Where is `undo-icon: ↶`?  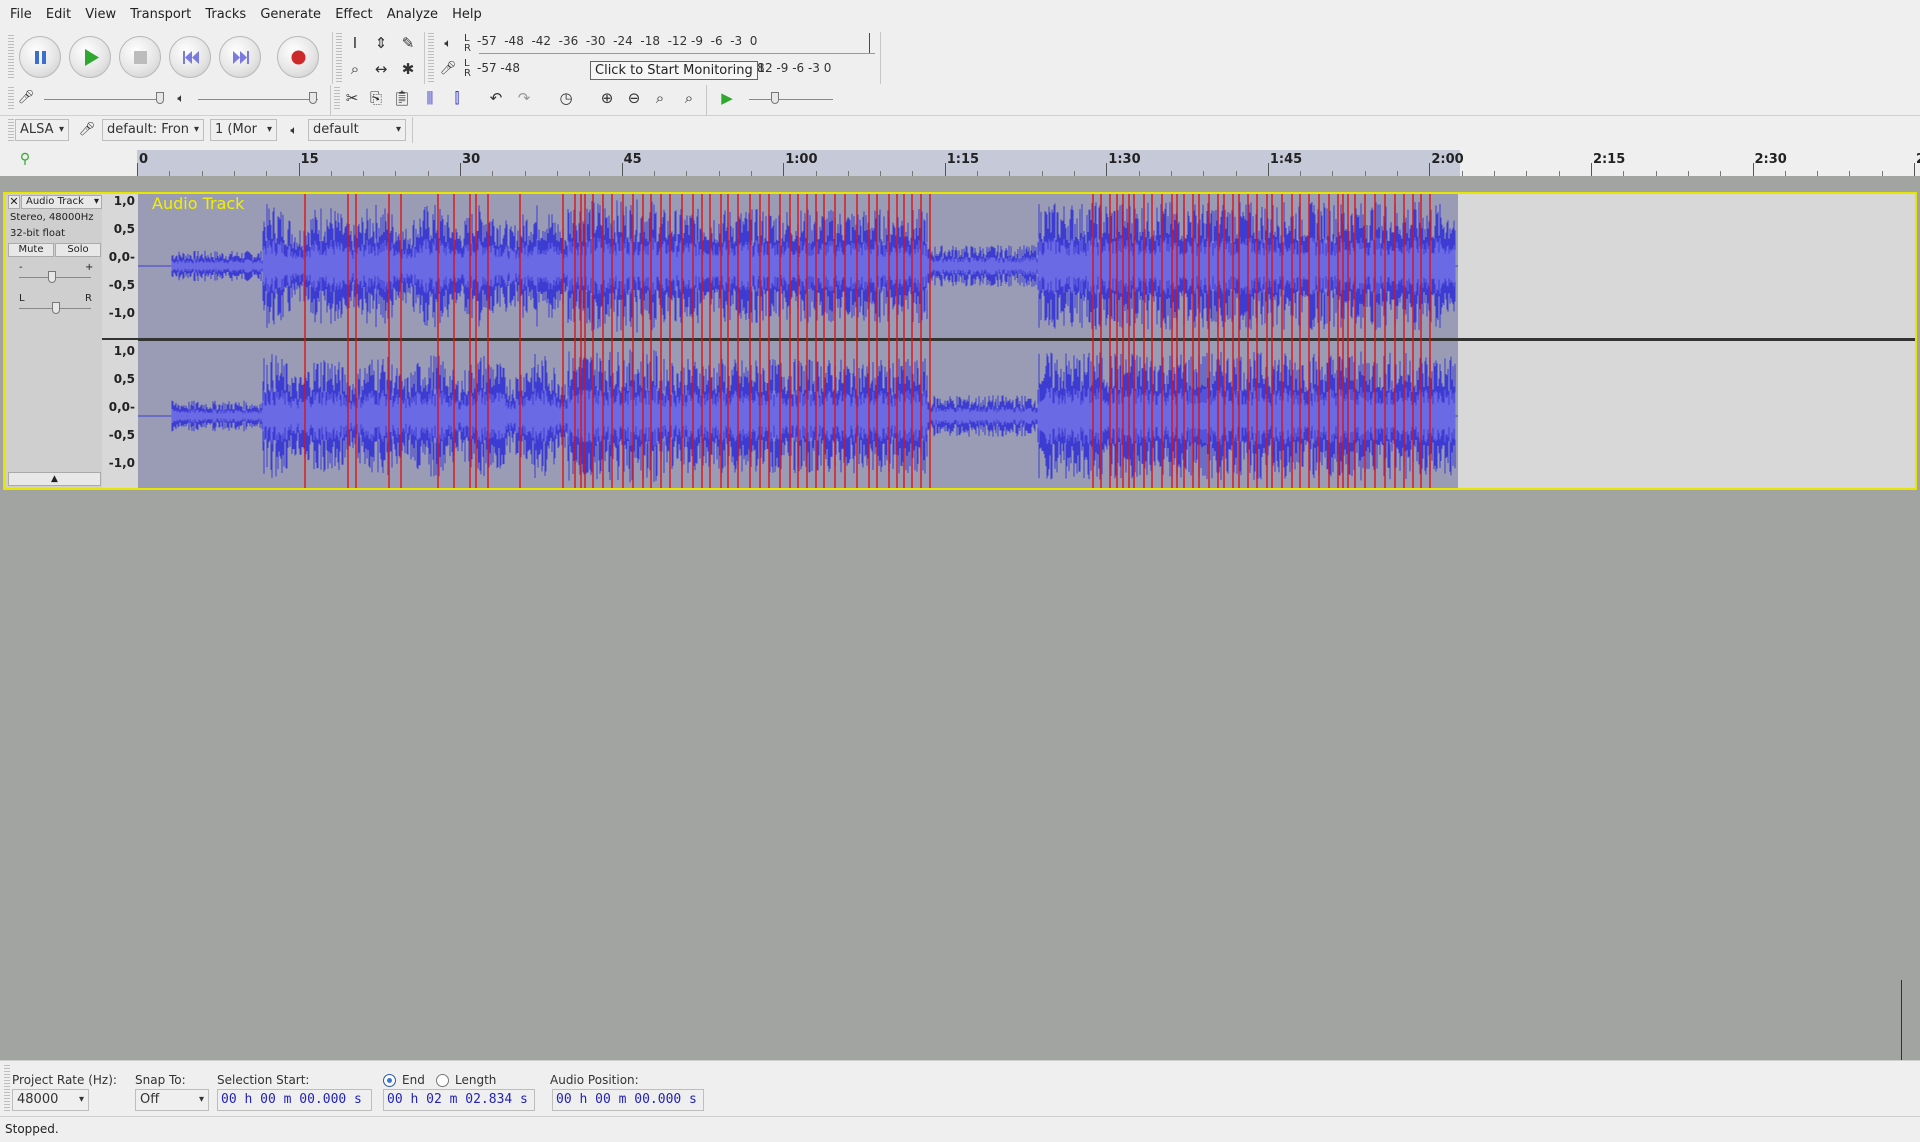
undo-icon: ↶ is located at coordinates (496, 98).